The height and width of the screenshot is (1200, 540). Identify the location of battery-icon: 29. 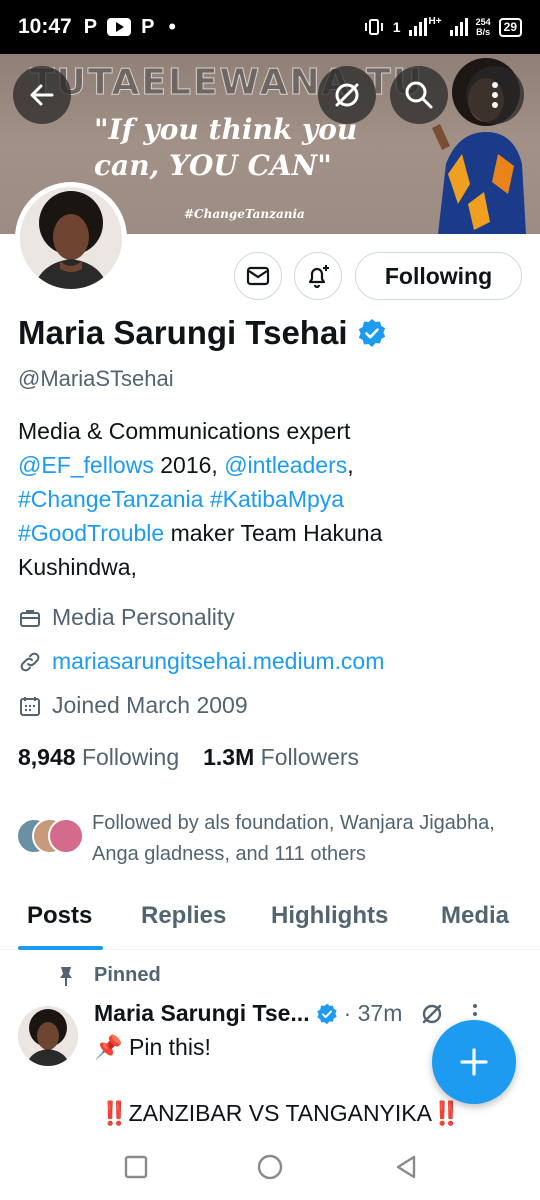
(510, 27).